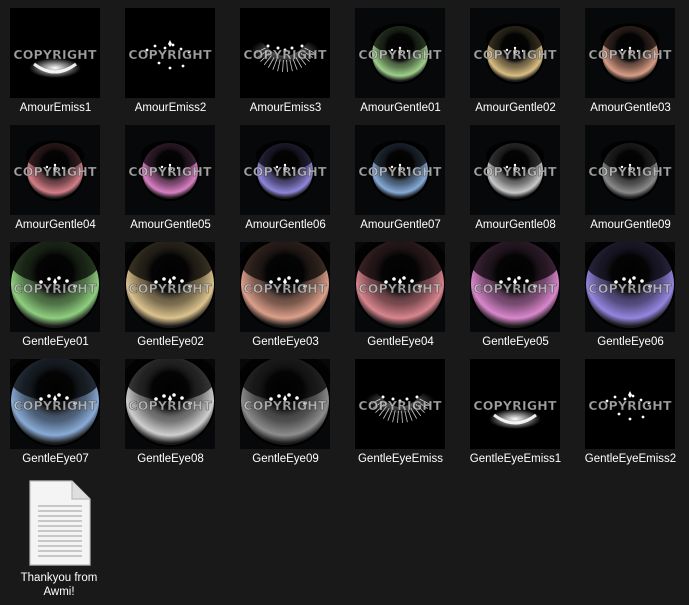 The height and width of the screenshot is (605, 689). I want to click on file-item: COPYRIGHT GentleEyeEmiss2, so click(630, 409).